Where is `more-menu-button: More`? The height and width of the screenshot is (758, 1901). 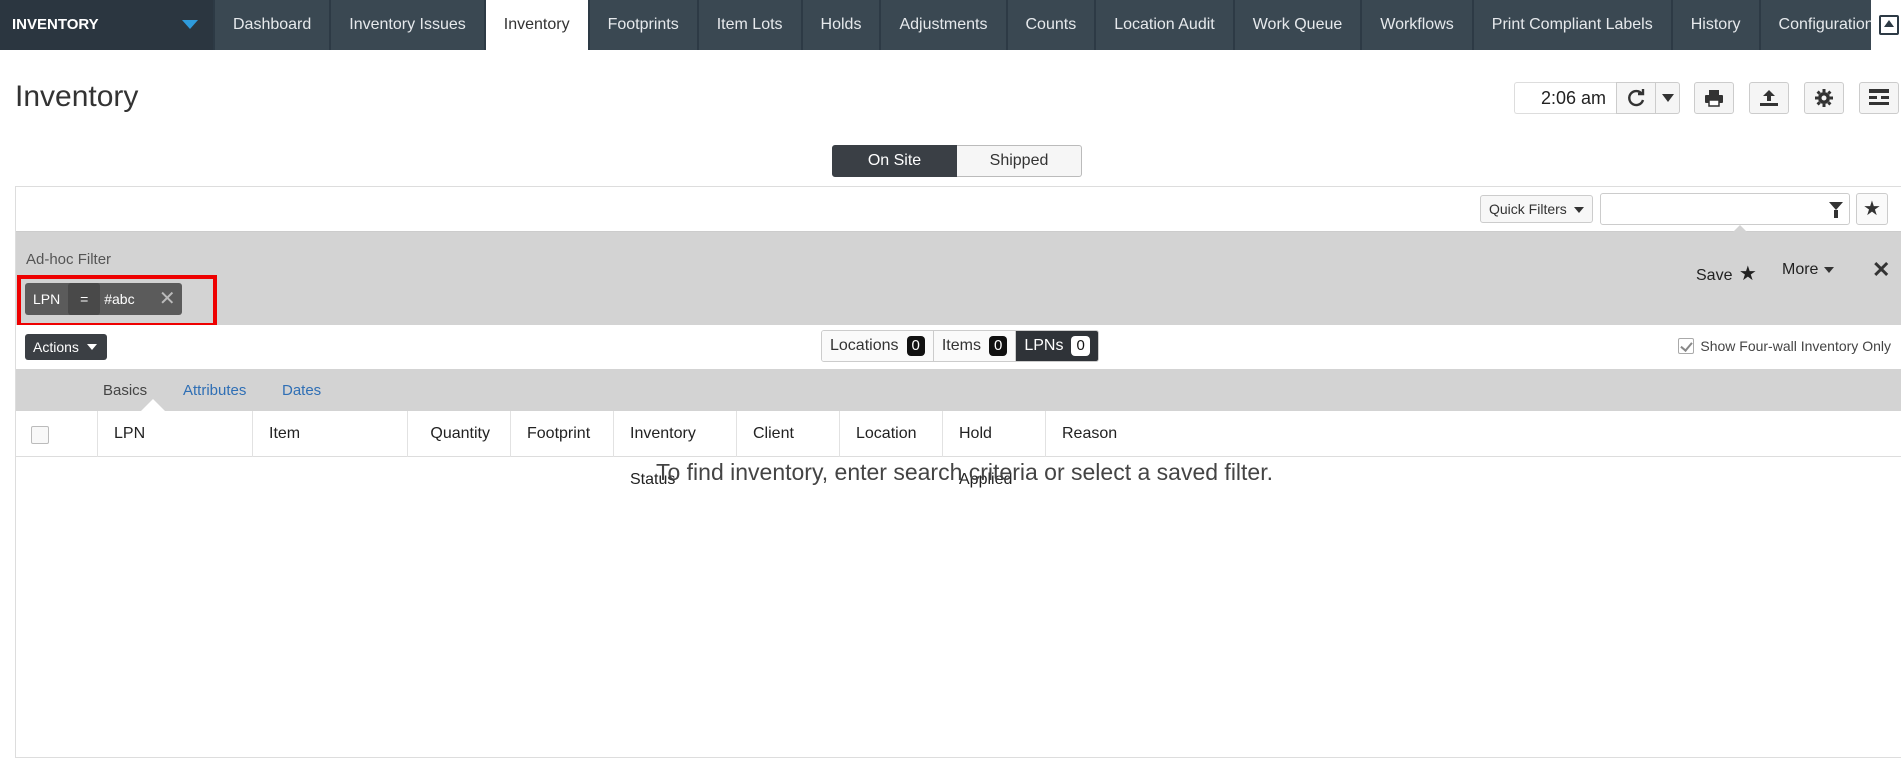 more-menu-button: More is located at coordinates (1808, 270).